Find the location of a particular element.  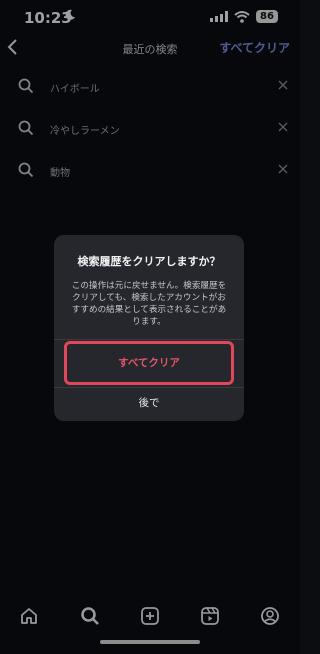

later-button: 後で is located at coordinates (149, 402).